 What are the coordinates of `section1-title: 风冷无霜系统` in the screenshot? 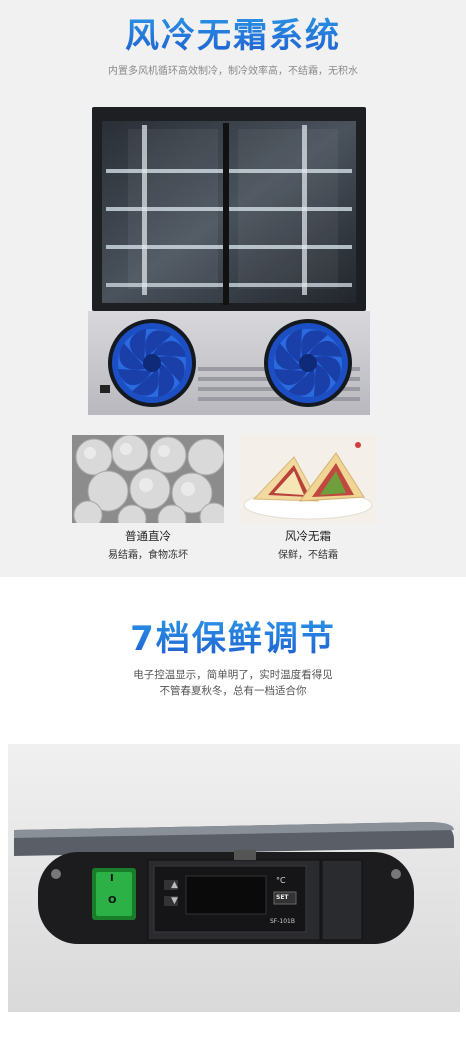 It's located at (233, 32).